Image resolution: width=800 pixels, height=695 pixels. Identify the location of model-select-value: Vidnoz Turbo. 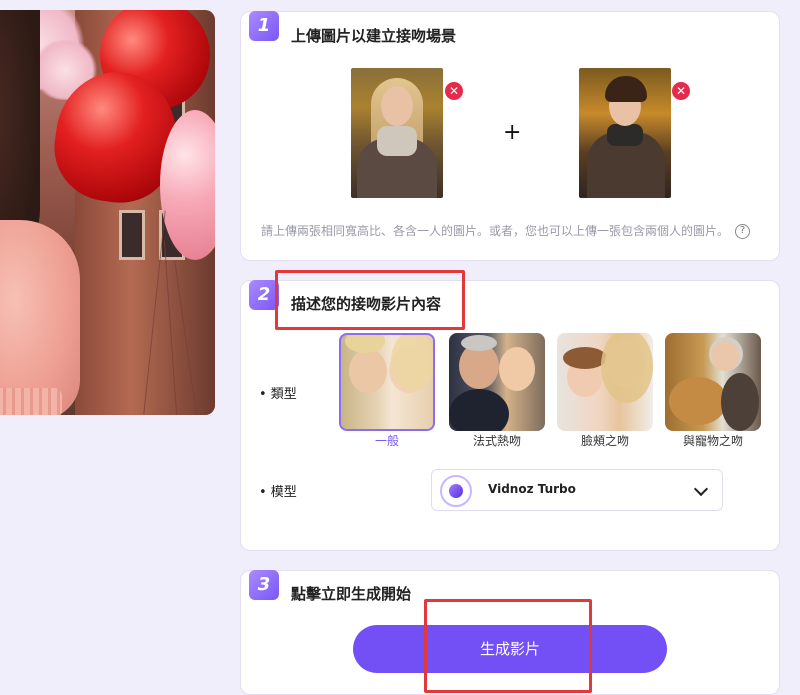
(532, 489).